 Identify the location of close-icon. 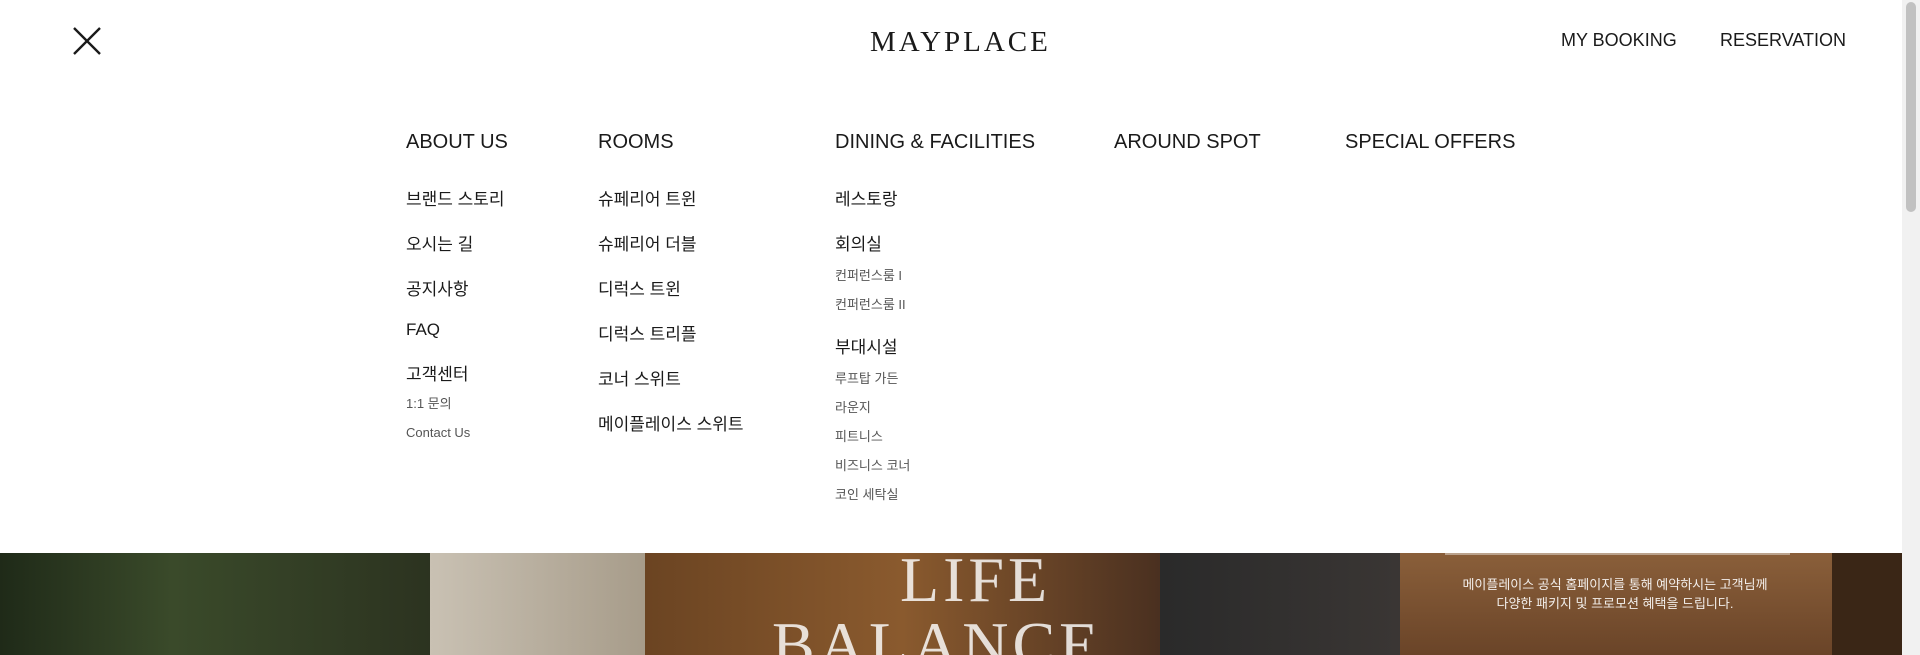
(87, 41).